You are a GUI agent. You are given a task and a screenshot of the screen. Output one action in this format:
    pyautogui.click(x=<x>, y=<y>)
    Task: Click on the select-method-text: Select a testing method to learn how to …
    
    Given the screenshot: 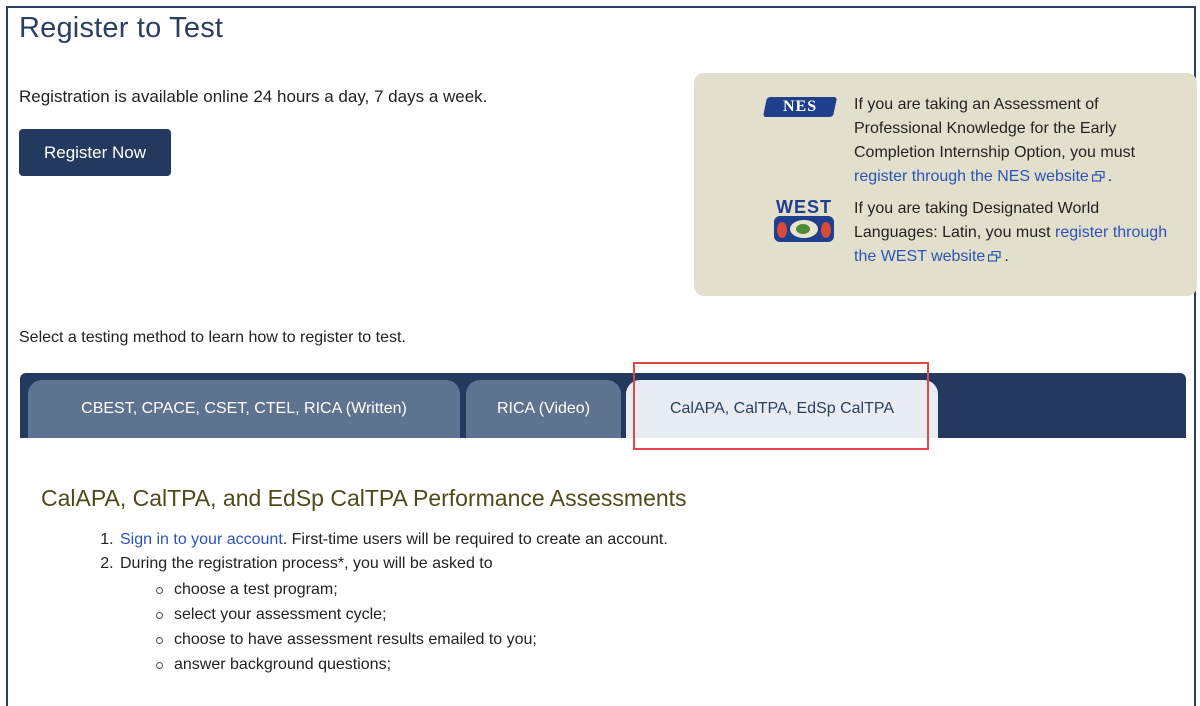 What is the action you would take?
    pyautogui.click(x=212, y=337)
    